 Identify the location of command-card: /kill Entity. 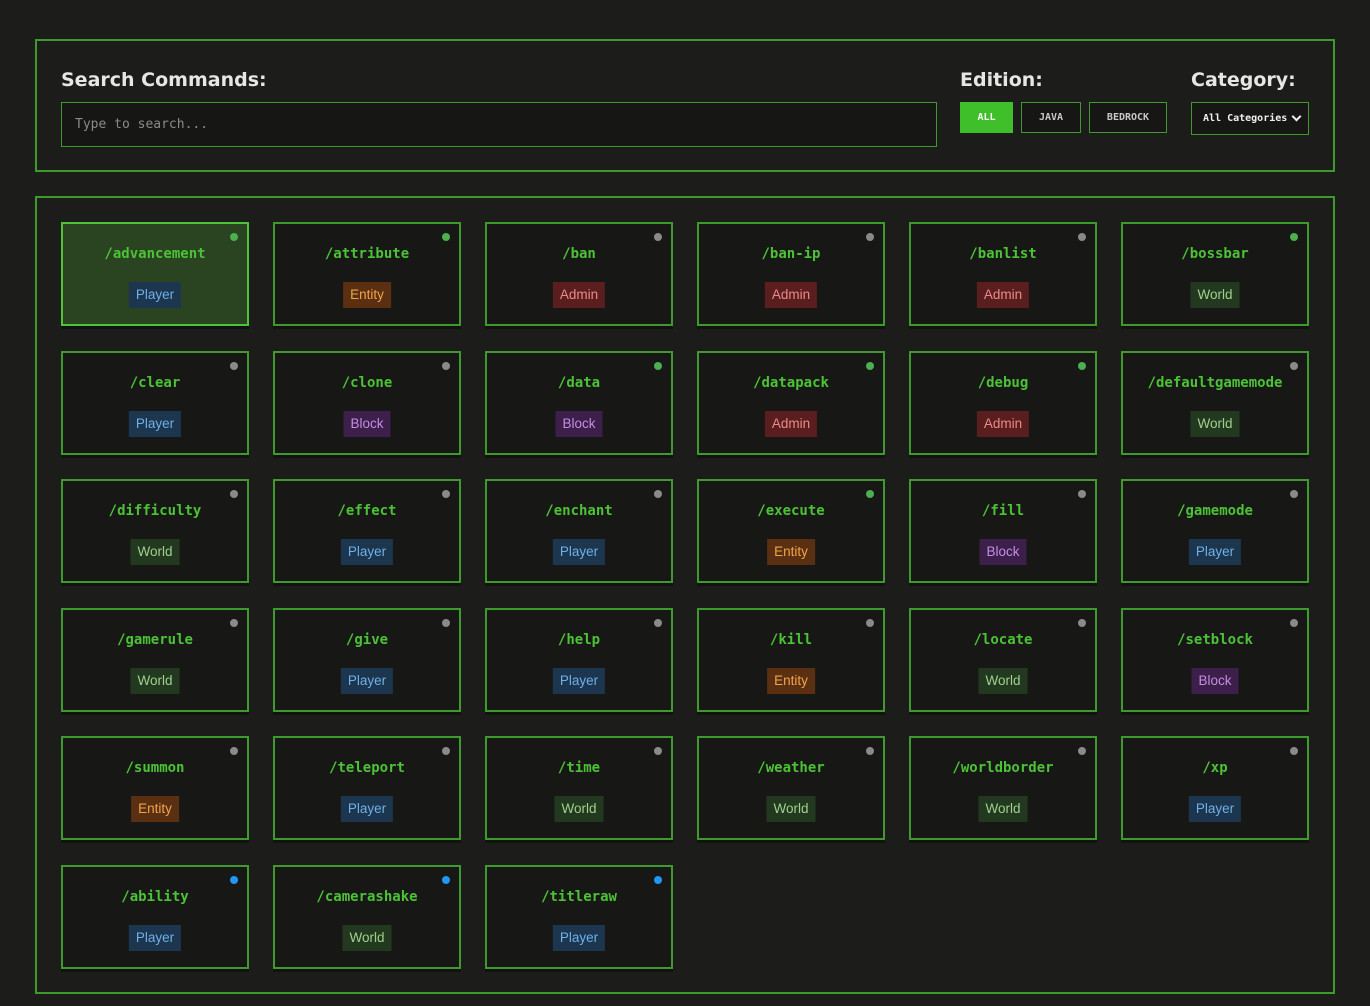
(791, 659).